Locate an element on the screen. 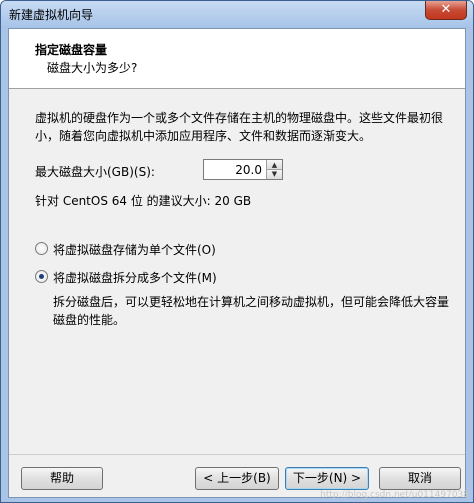  radio-button is located at coordinates (41, 248).